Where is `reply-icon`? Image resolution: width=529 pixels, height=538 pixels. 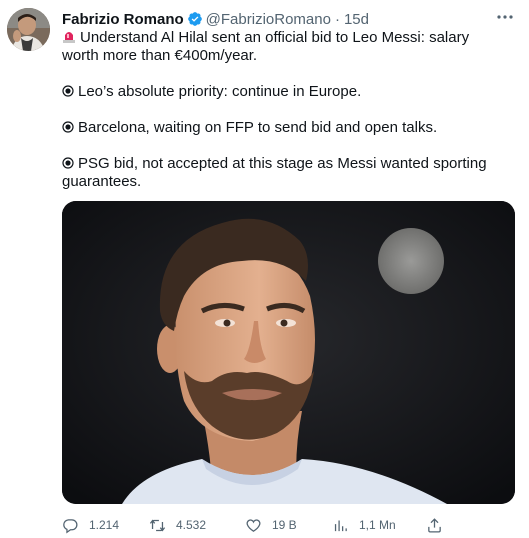 reply-icon is located at coordinates (70, 525).